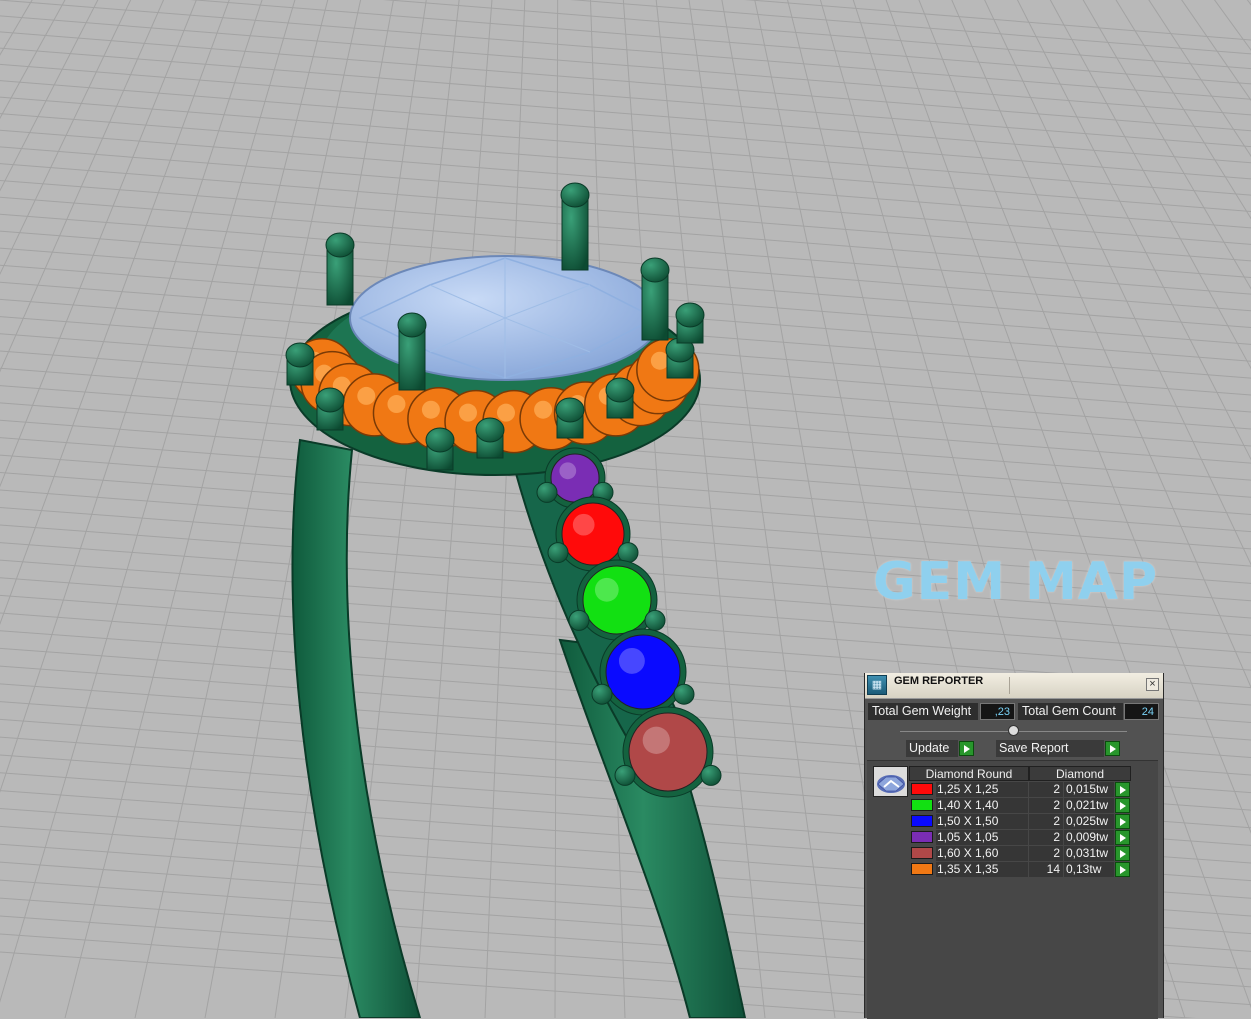 The height and width of the screenshot is (1019, 1251). What do you see at coordinates (982, 837) in the screenshot?
I see `gem-size: 1,05 X 1,05` at bounding box center [982, 837].